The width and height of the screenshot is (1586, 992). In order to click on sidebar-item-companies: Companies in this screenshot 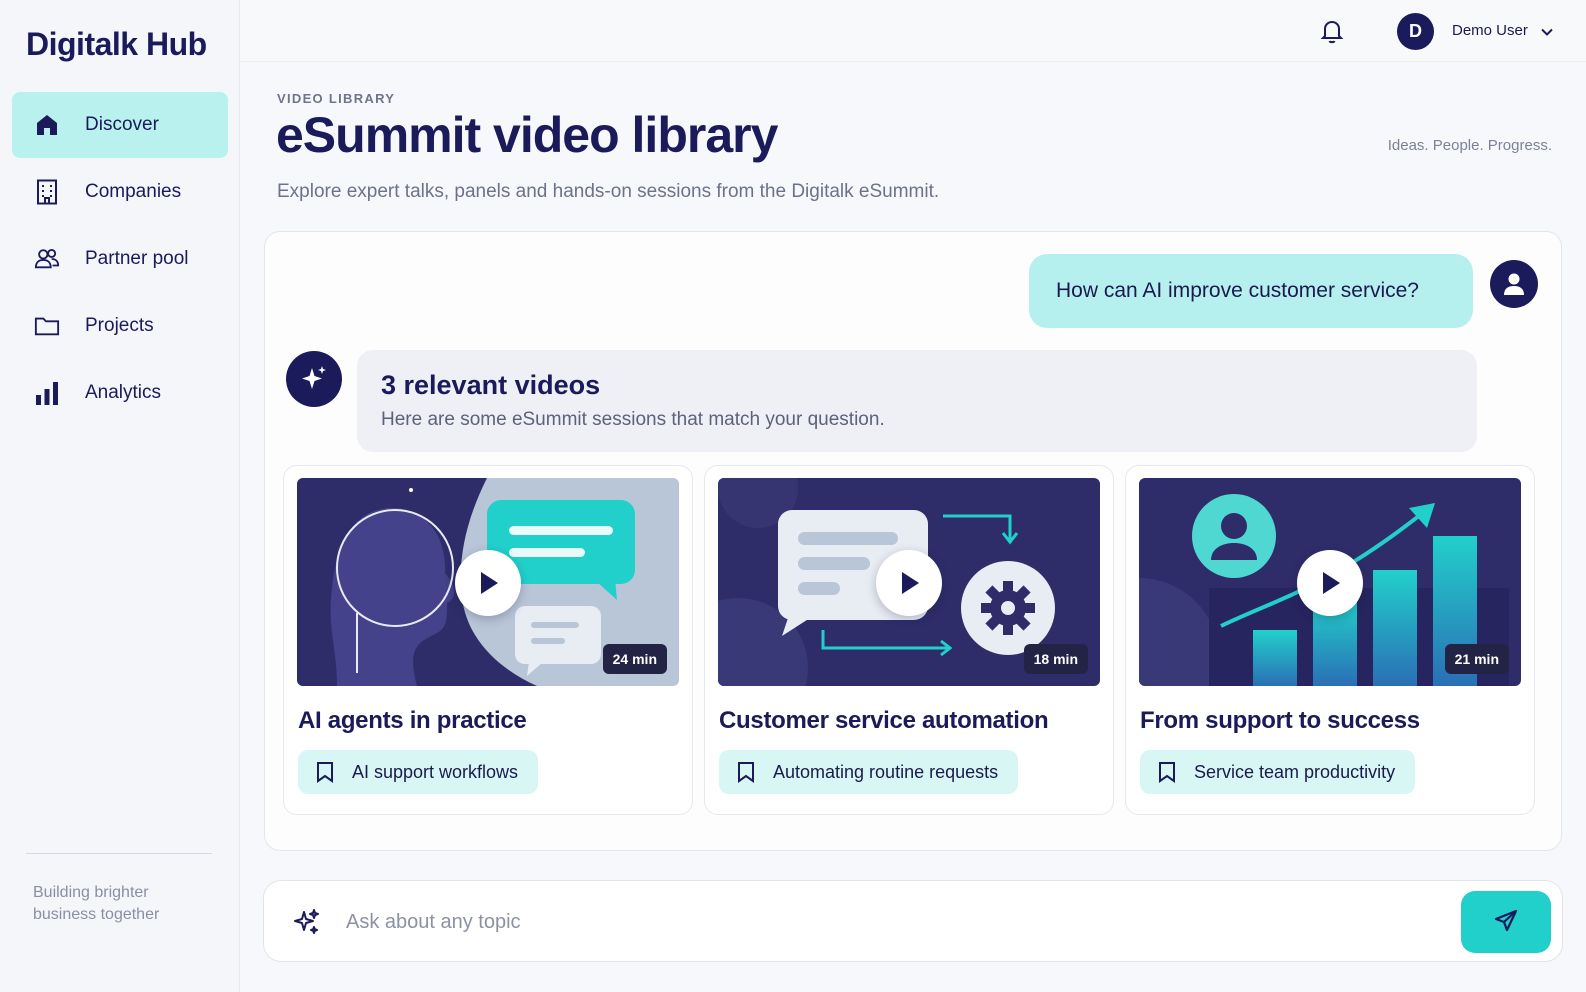, I will do `click(120, 192)`.